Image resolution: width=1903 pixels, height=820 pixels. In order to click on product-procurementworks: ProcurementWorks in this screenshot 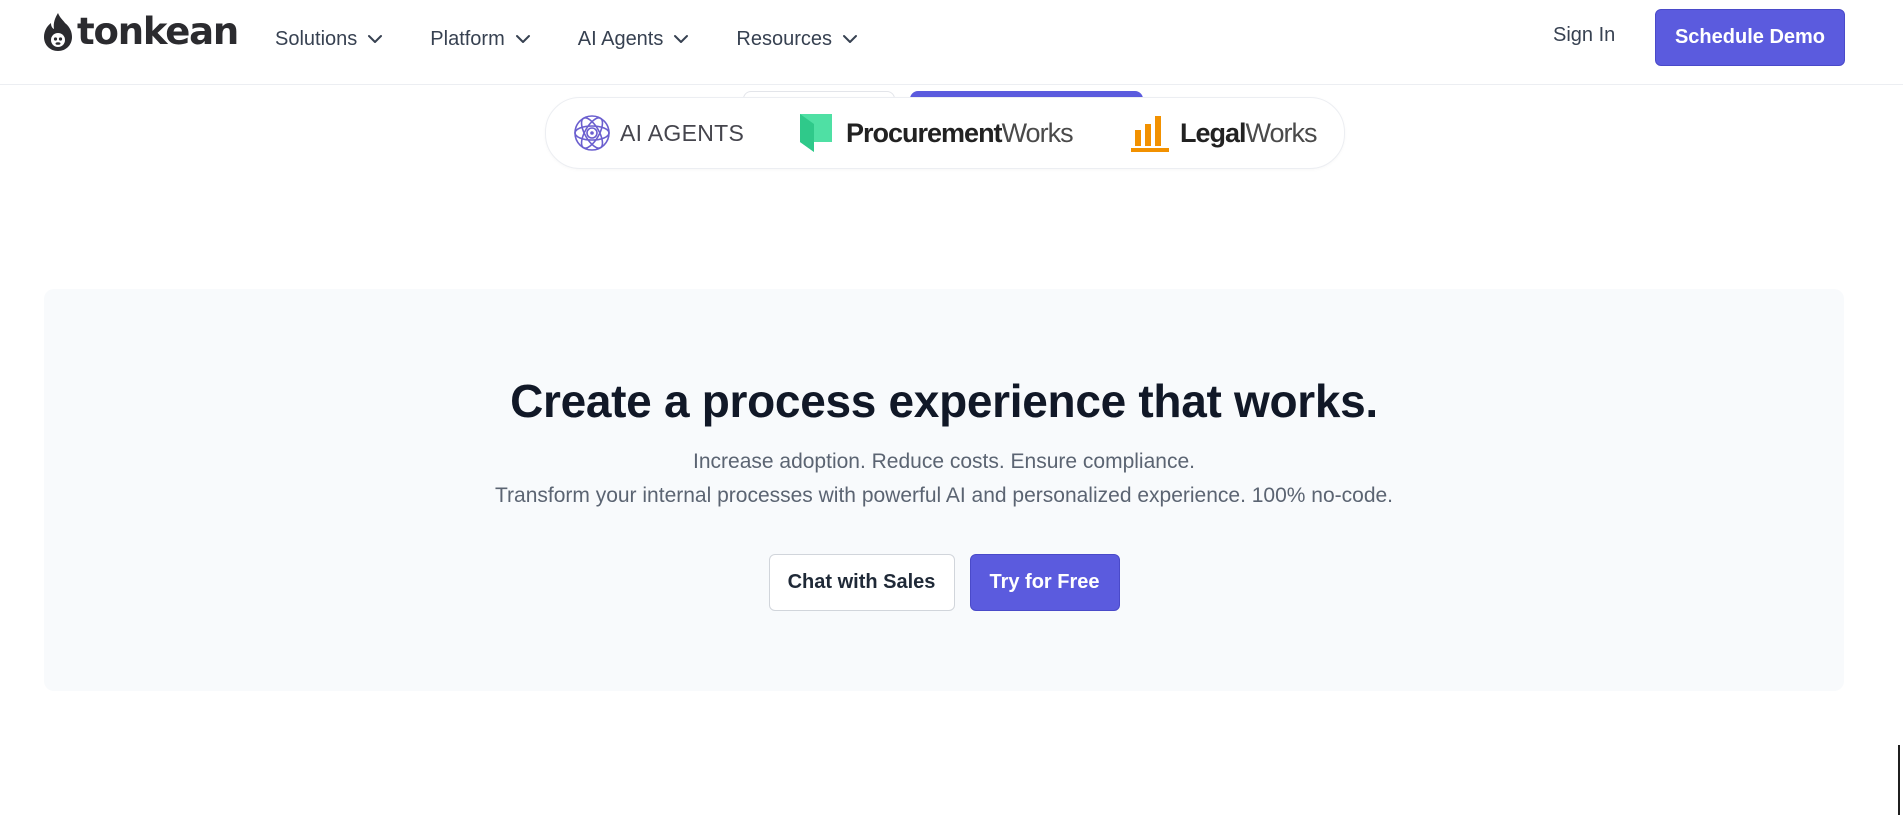, I will do `click(936, 133)`.